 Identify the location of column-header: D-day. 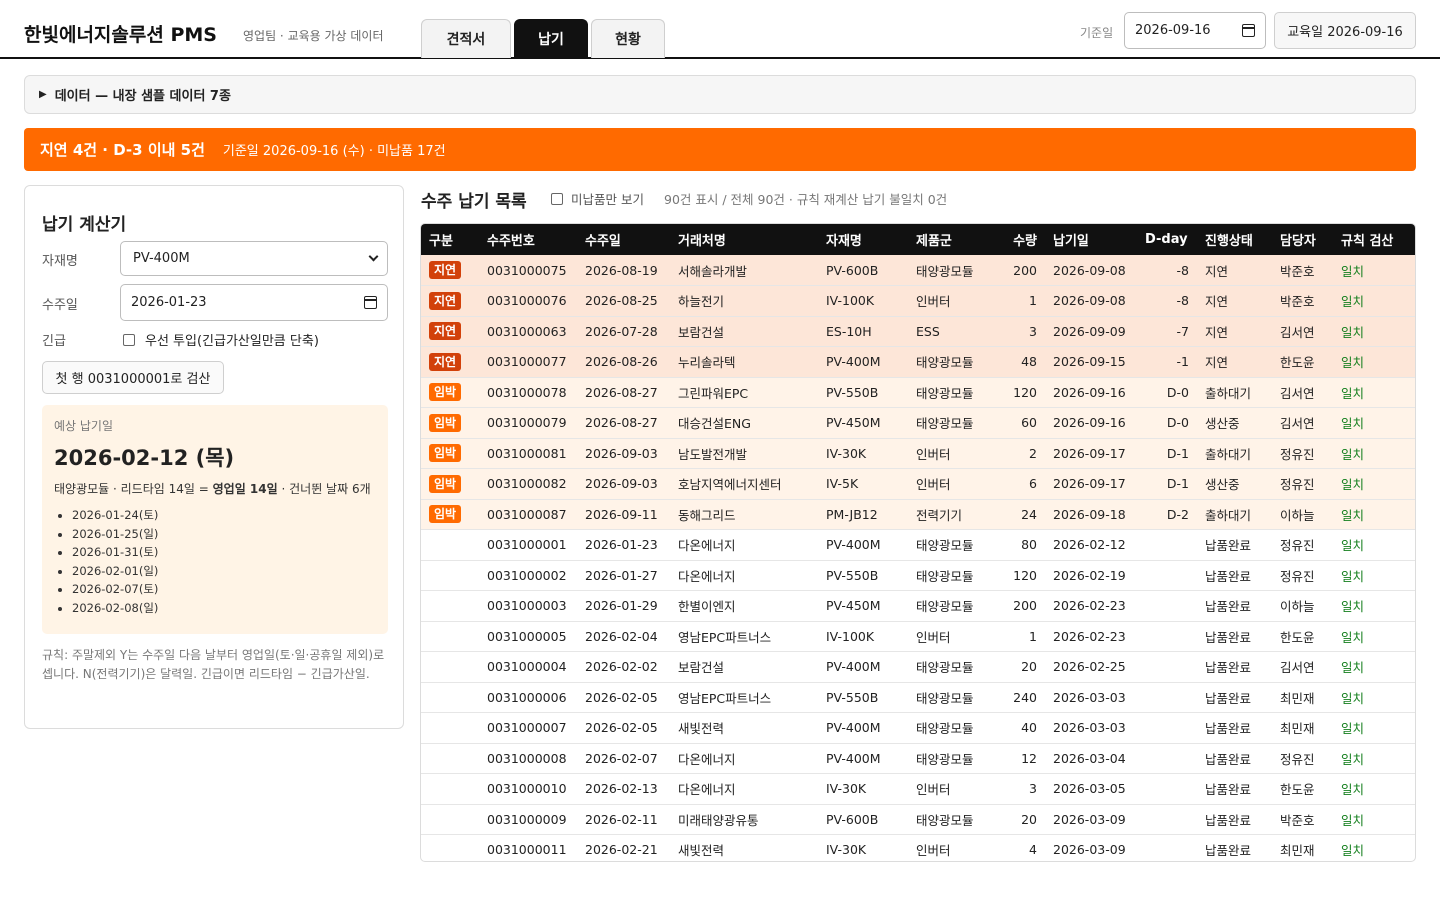
(1167, 239).